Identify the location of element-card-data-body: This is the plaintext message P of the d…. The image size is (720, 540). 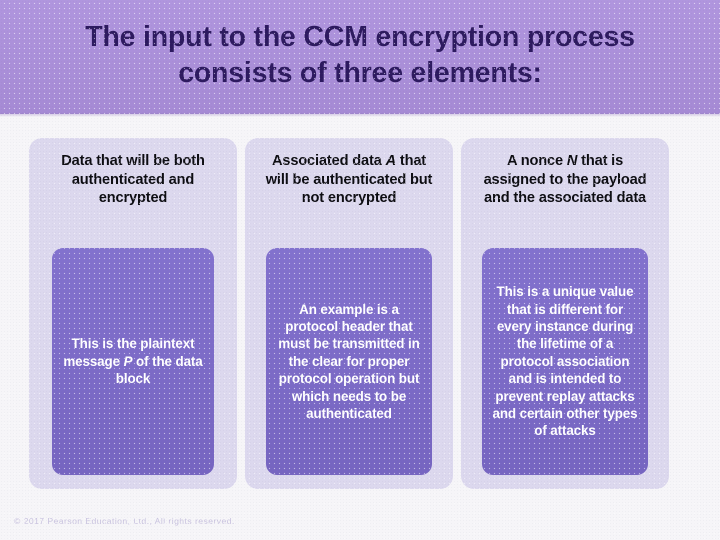
(133, 361).